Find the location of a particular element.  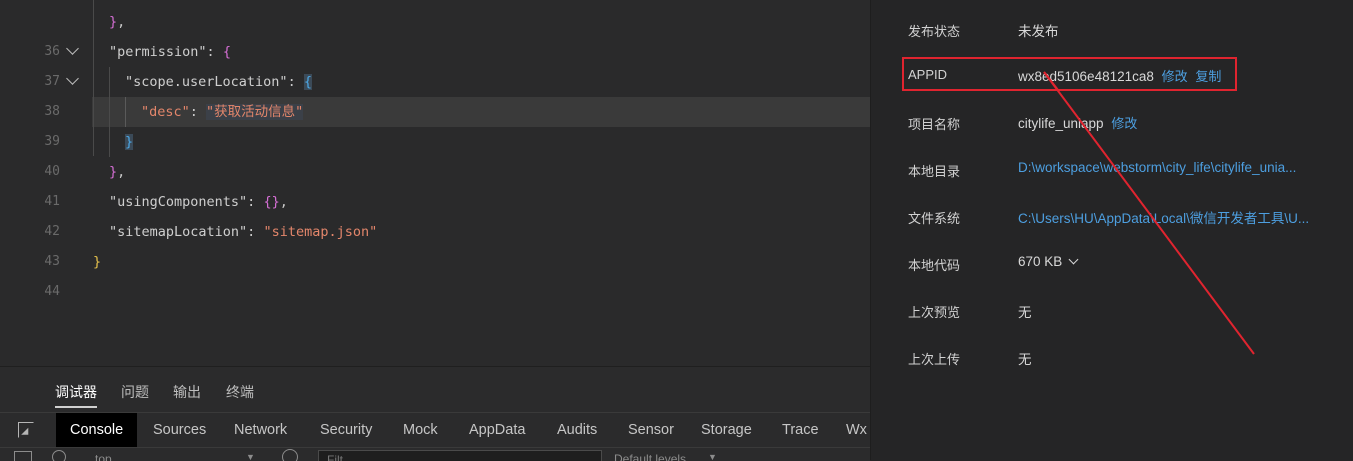

local-code-size: 670 KB is located at coordinates (1048, 261).